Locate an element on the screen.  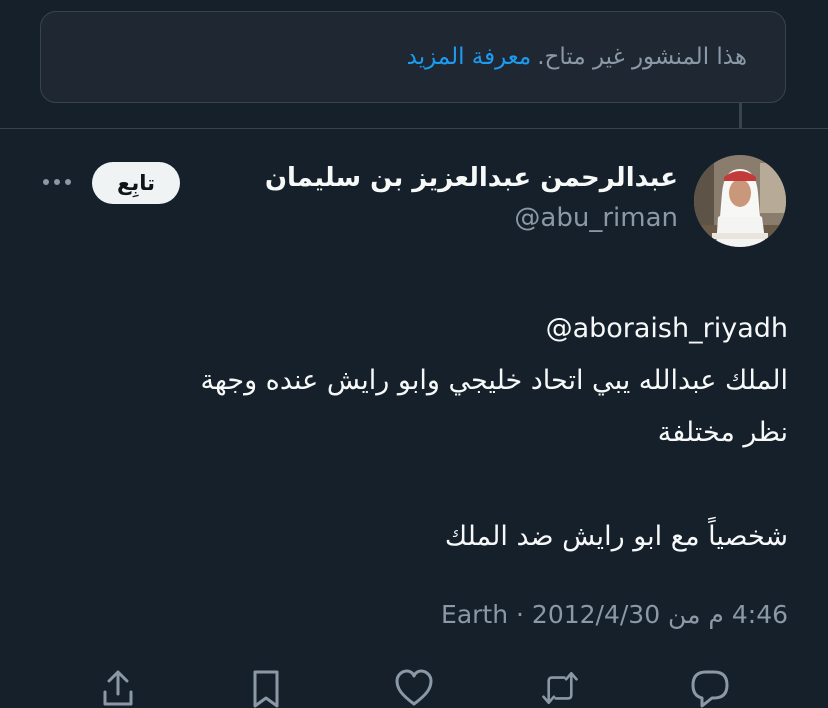
retweet-icon is located at coordinates (560, 688).